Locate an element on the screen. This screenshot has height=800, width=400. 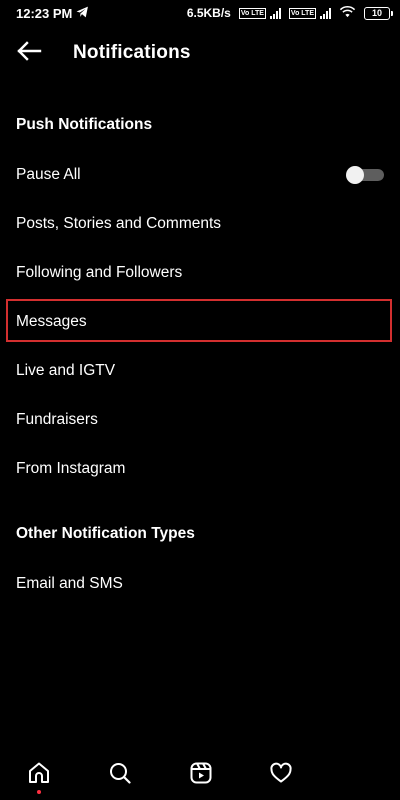
back-arrow-icon is located at coordinates (29, 53).